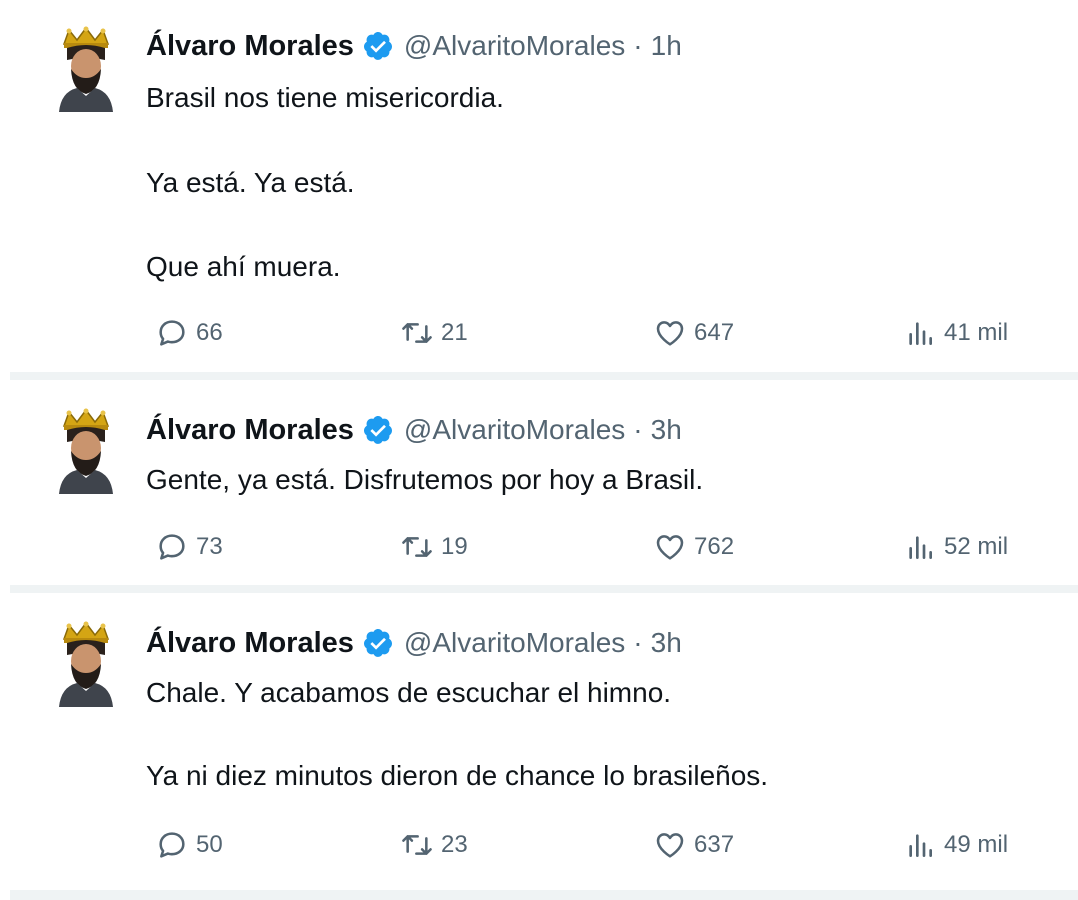 The height and width of the screenshot is (900, 1078). What do you see at coordinates (714, 546) in the screenshot?
I see `like-count: 762` at bounding box center [714, 546].